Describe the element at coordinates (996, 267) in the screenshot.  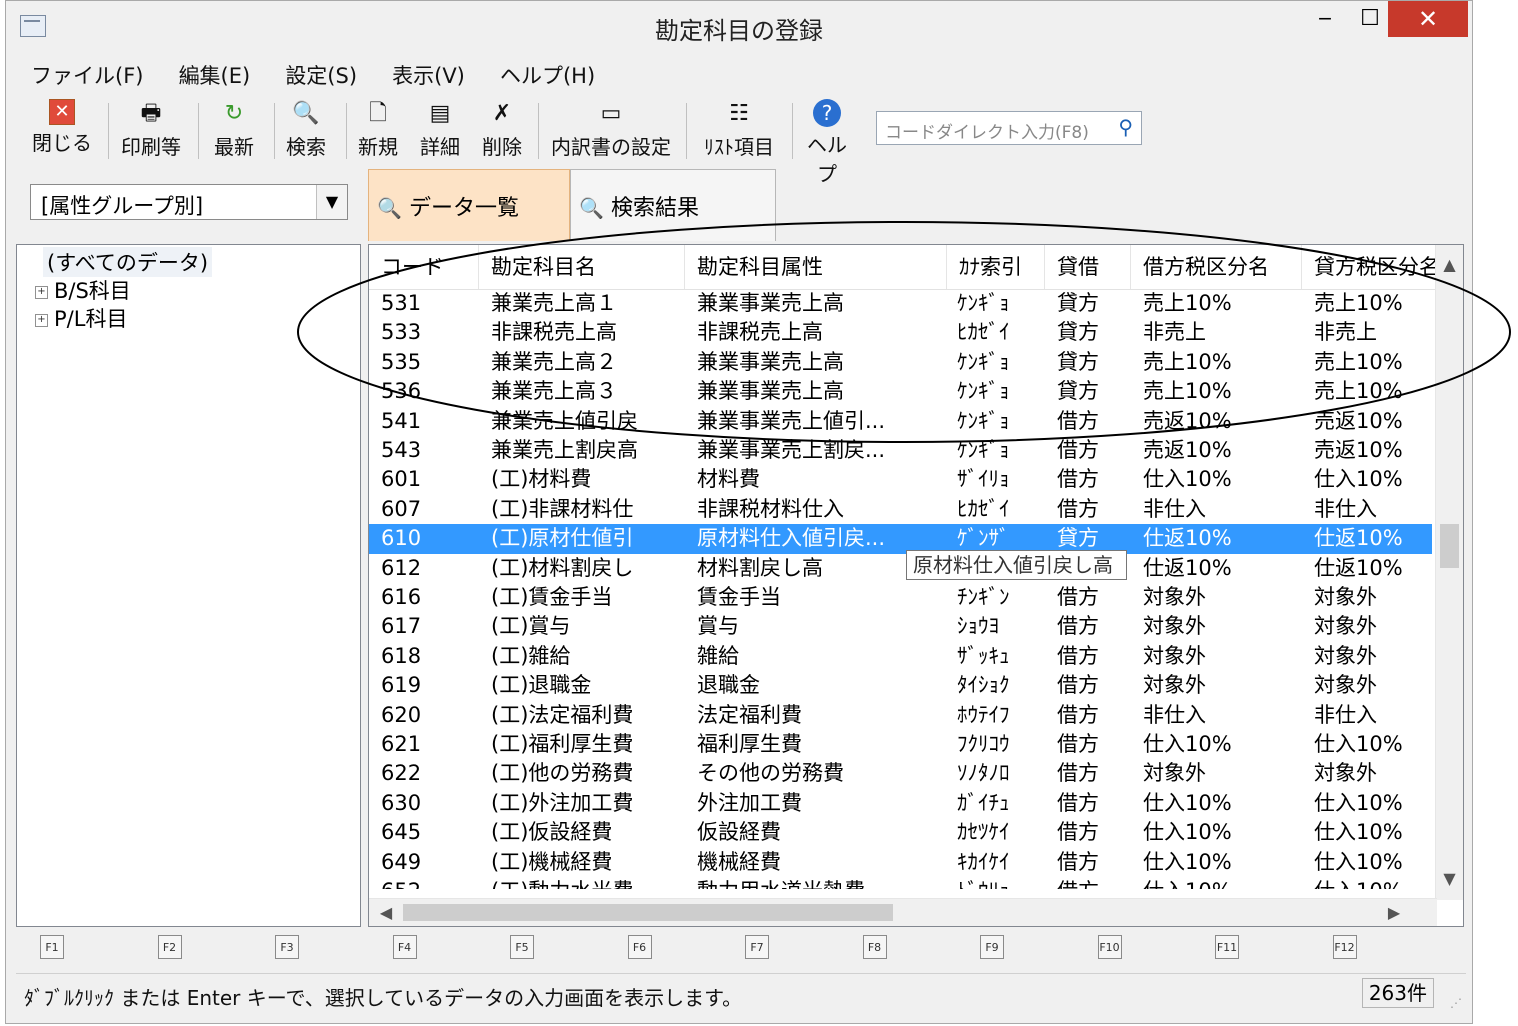
I see `column-header-kana-index: ｶﾅ索引` at that location.